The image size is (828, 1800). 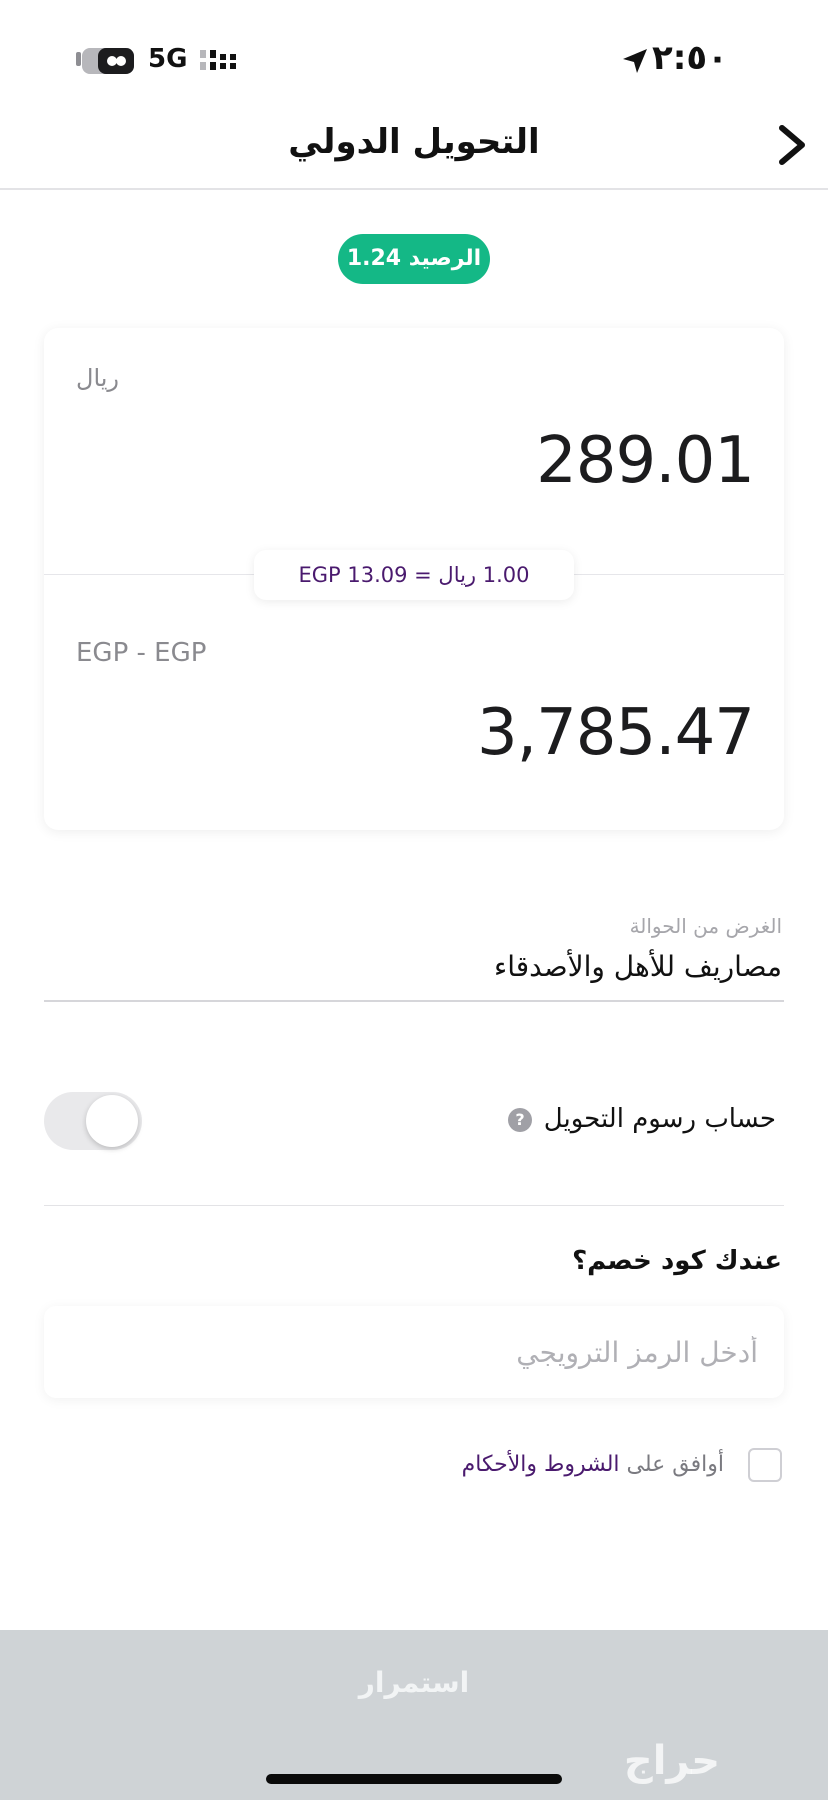 I want to click on status-time: ٢:٥٠, so click(x=690, y=58).